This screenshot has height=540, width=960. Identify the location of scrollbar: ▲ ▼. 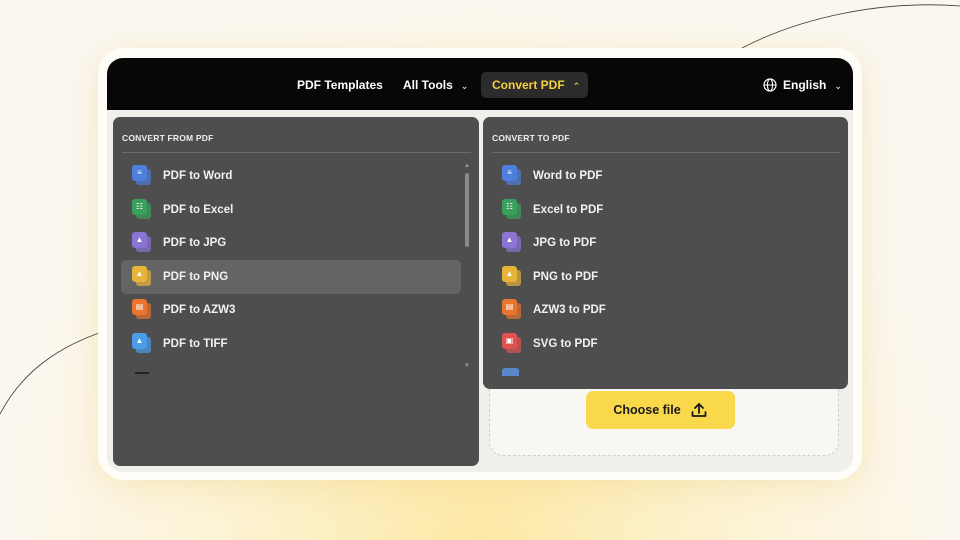
(467, 268).